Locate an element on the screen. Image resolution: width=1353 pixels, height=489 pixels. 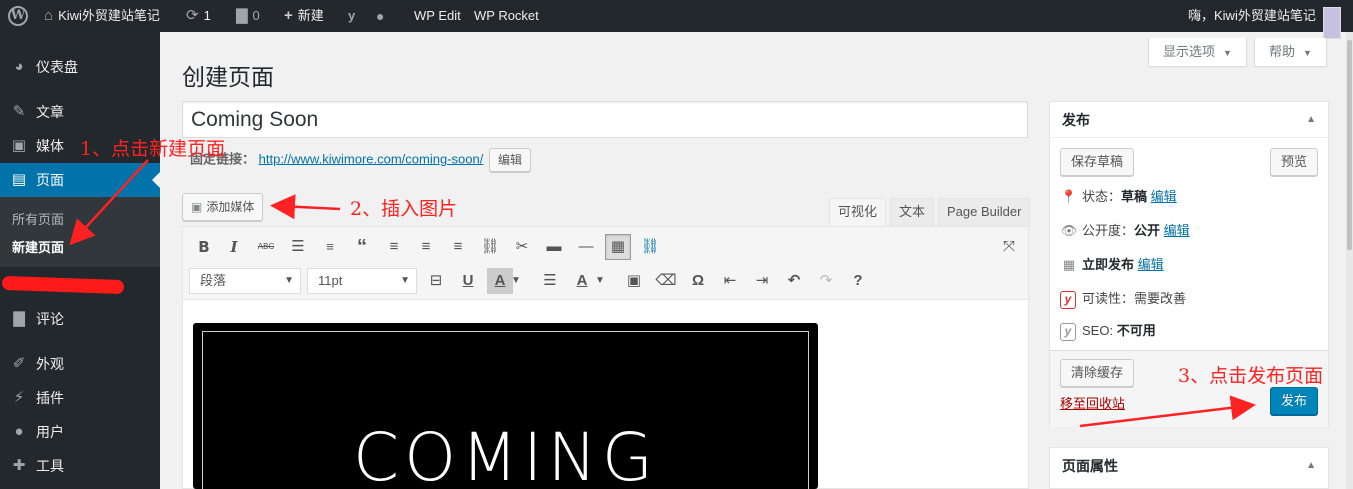
pages-submenu: 所有页面 新建页面 is located at coordinates (80, 232).